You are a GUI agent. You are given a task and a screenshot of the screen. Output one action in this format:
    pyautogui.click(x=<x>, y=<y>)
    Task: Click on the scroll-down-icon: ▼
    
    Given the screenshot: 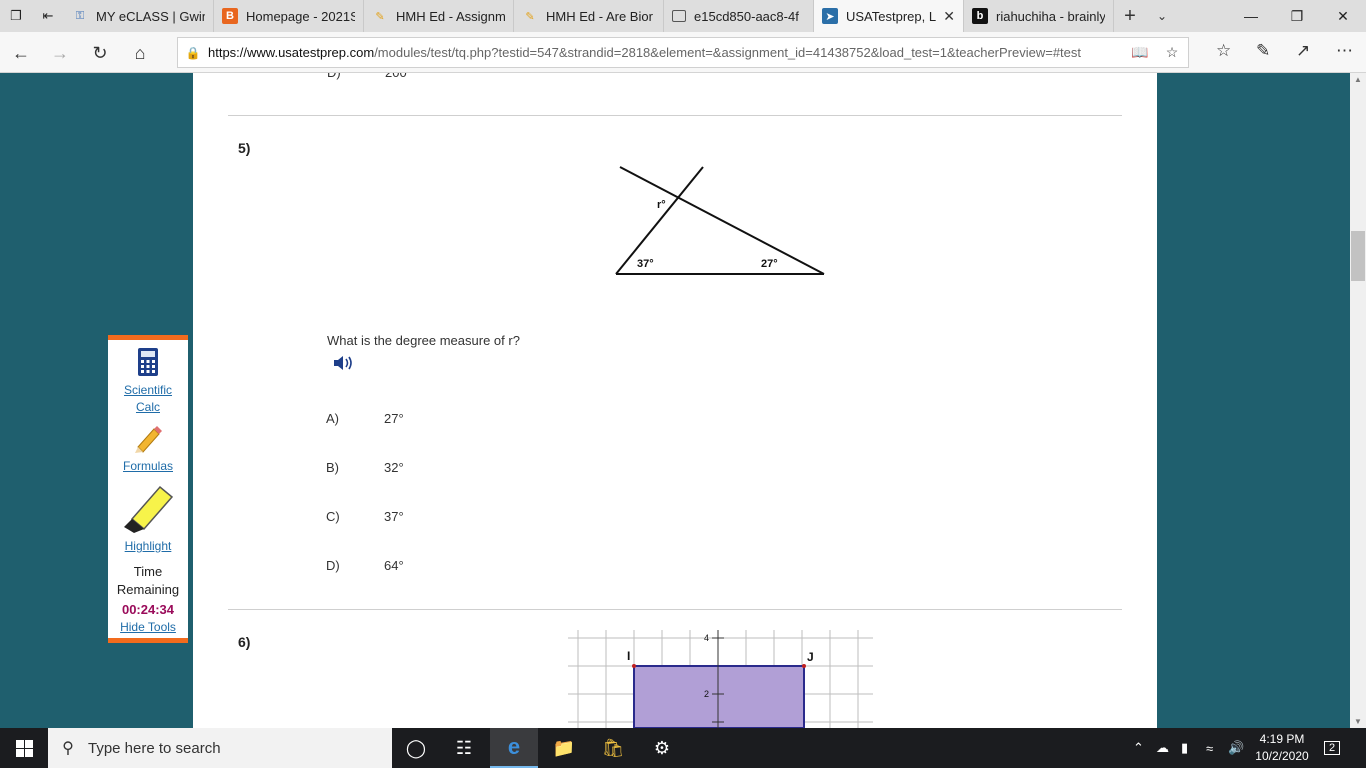 What is the action you would take?
    pyautogui.click(x=1358, y=721)
    